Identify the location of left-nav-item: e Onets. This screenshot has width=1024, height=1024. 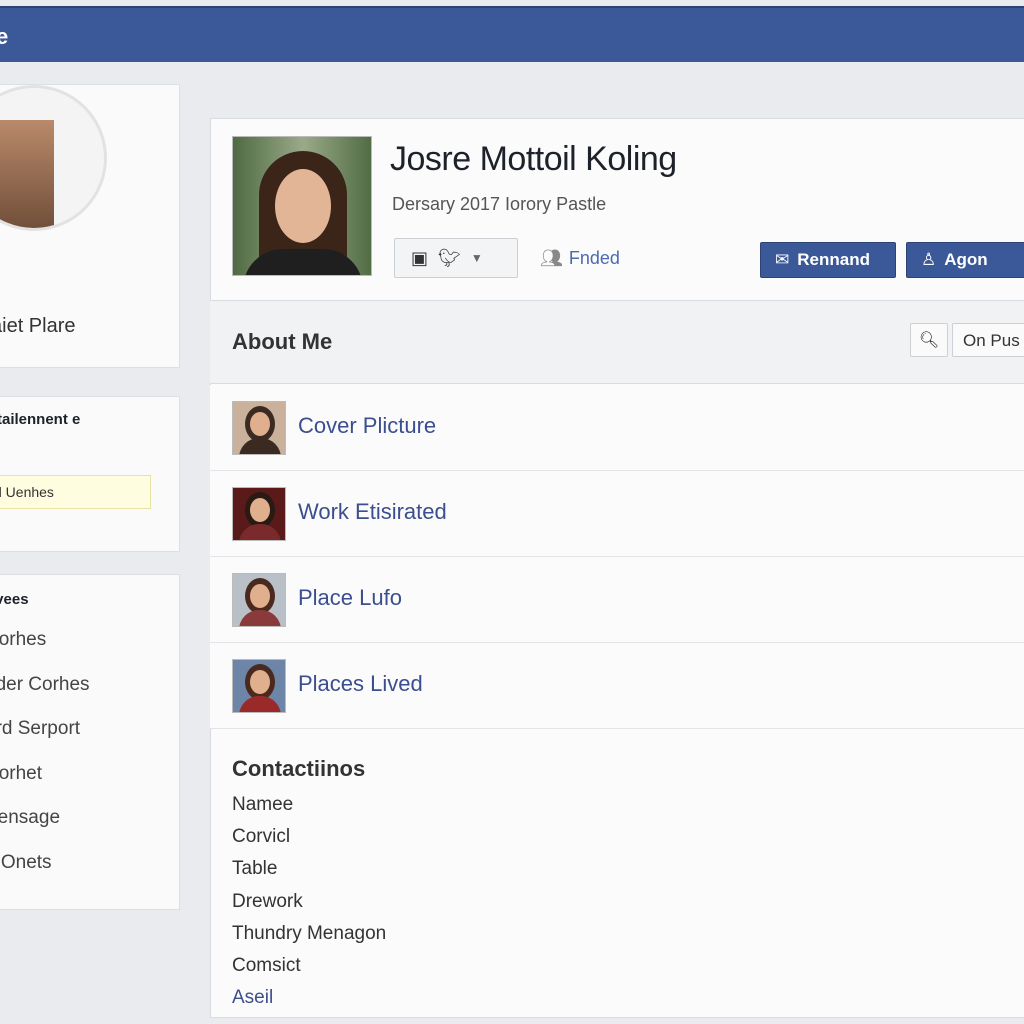
(45, 874).